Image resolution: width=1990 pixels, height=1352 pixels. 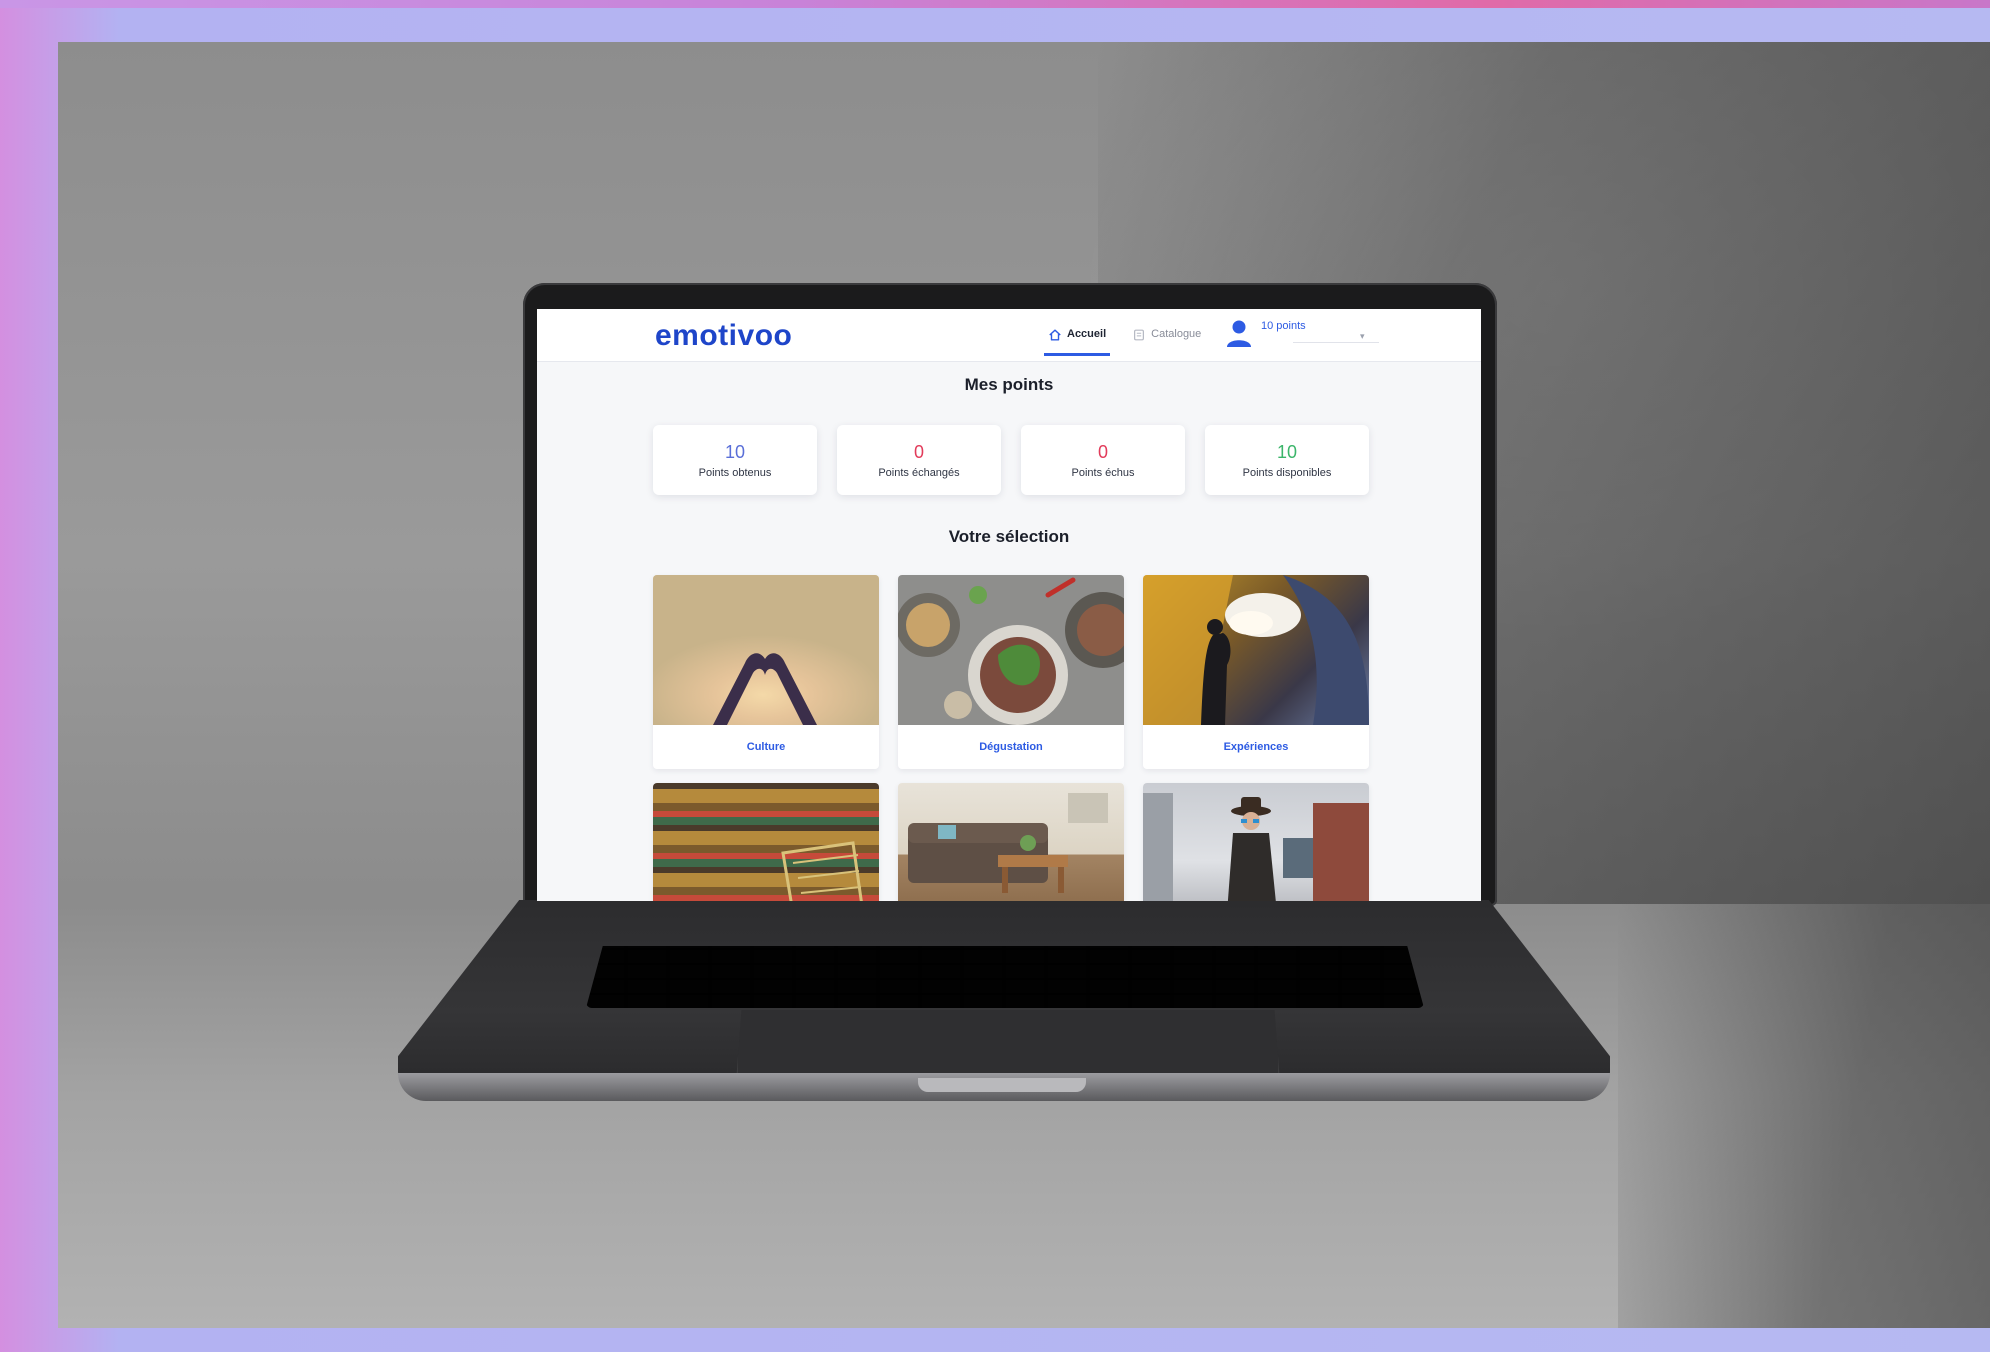 What do you see at coordinates (1362, 336) in the screenshot?
I see `chevron-down-icon: ▾` at bounding box center [1362, 336].